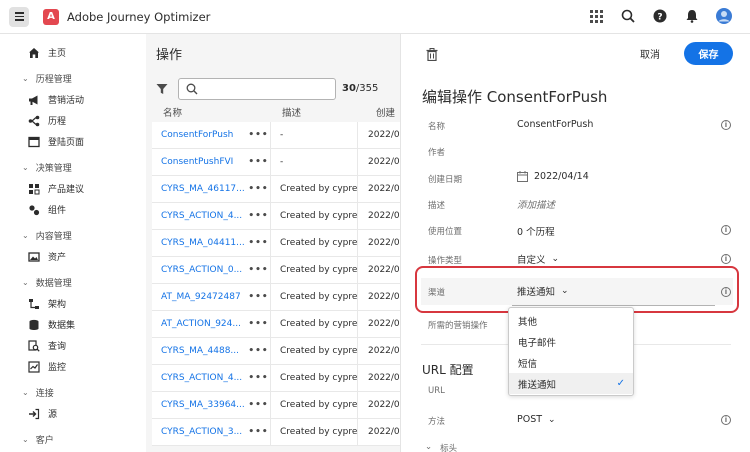  I want to click on sidebar-section-10: ⌄ 数据管理, so click(47, 282).